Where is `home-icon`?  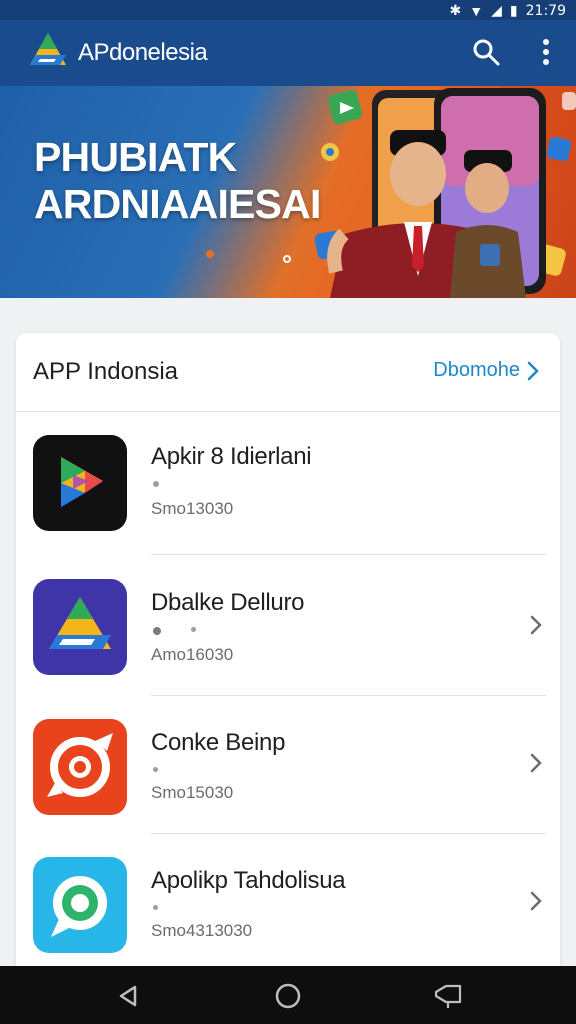
home-icon is located at coordinates (288, 996).